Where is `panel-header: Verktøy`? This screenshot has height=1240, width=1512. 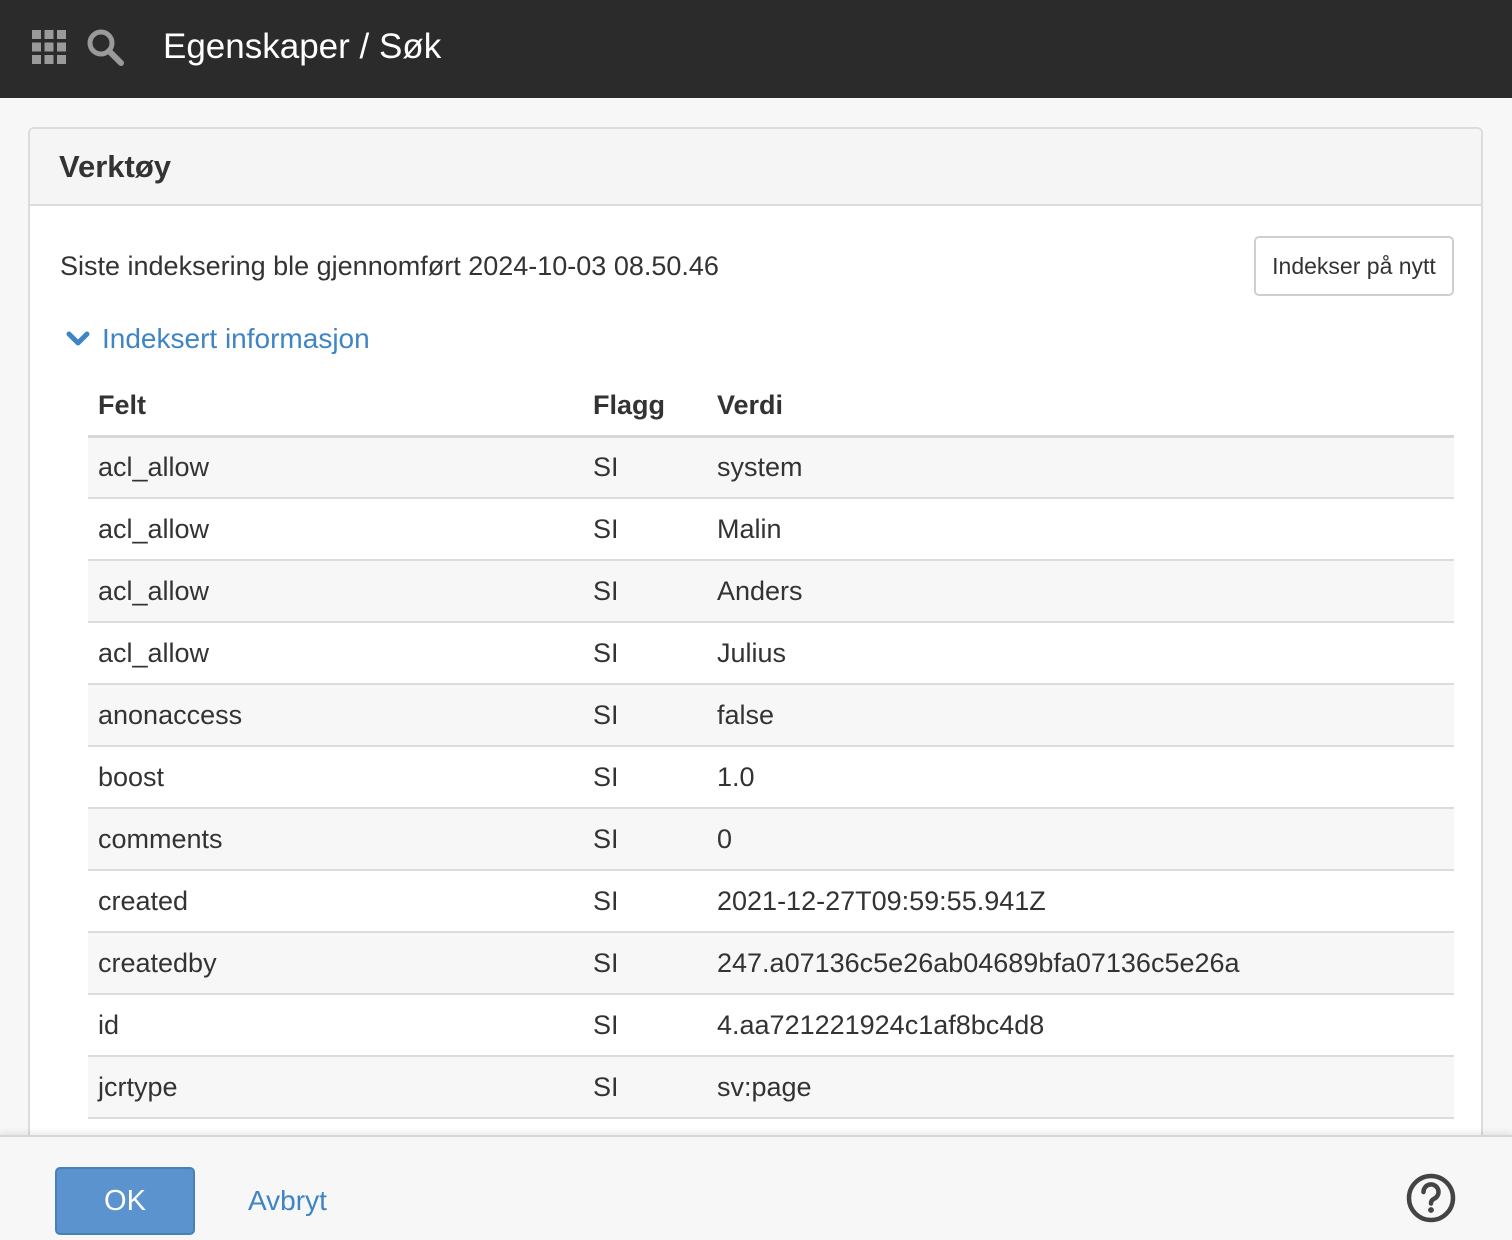
panel-header: Verktøy is located at coordinates (755, 167).